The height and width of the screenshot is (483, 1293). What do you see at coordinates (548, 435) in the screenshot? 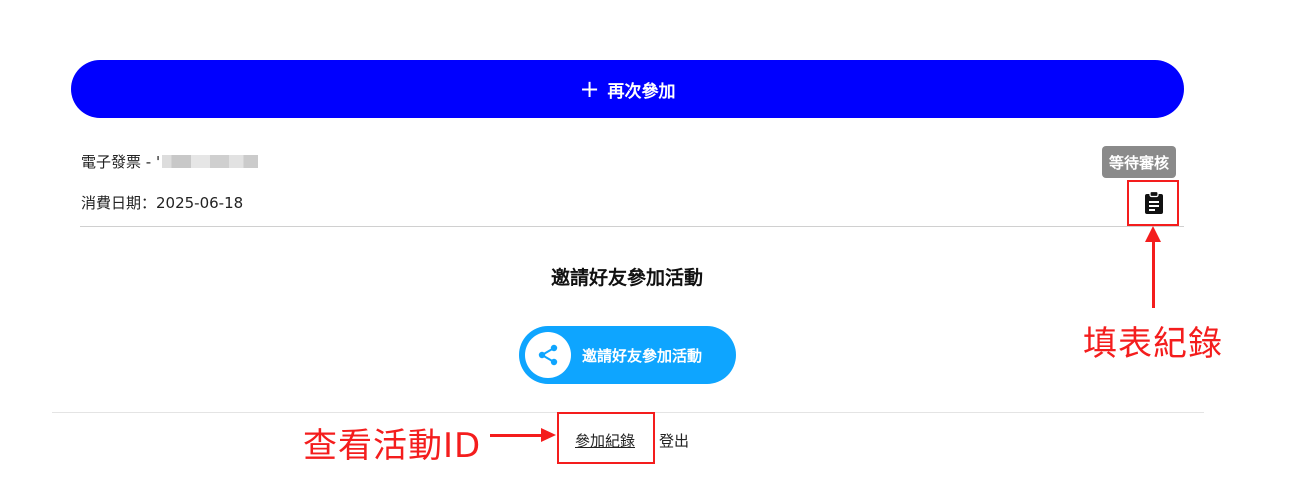
I see `annotation-arrow-right-head` at bounding box center [548, 435].